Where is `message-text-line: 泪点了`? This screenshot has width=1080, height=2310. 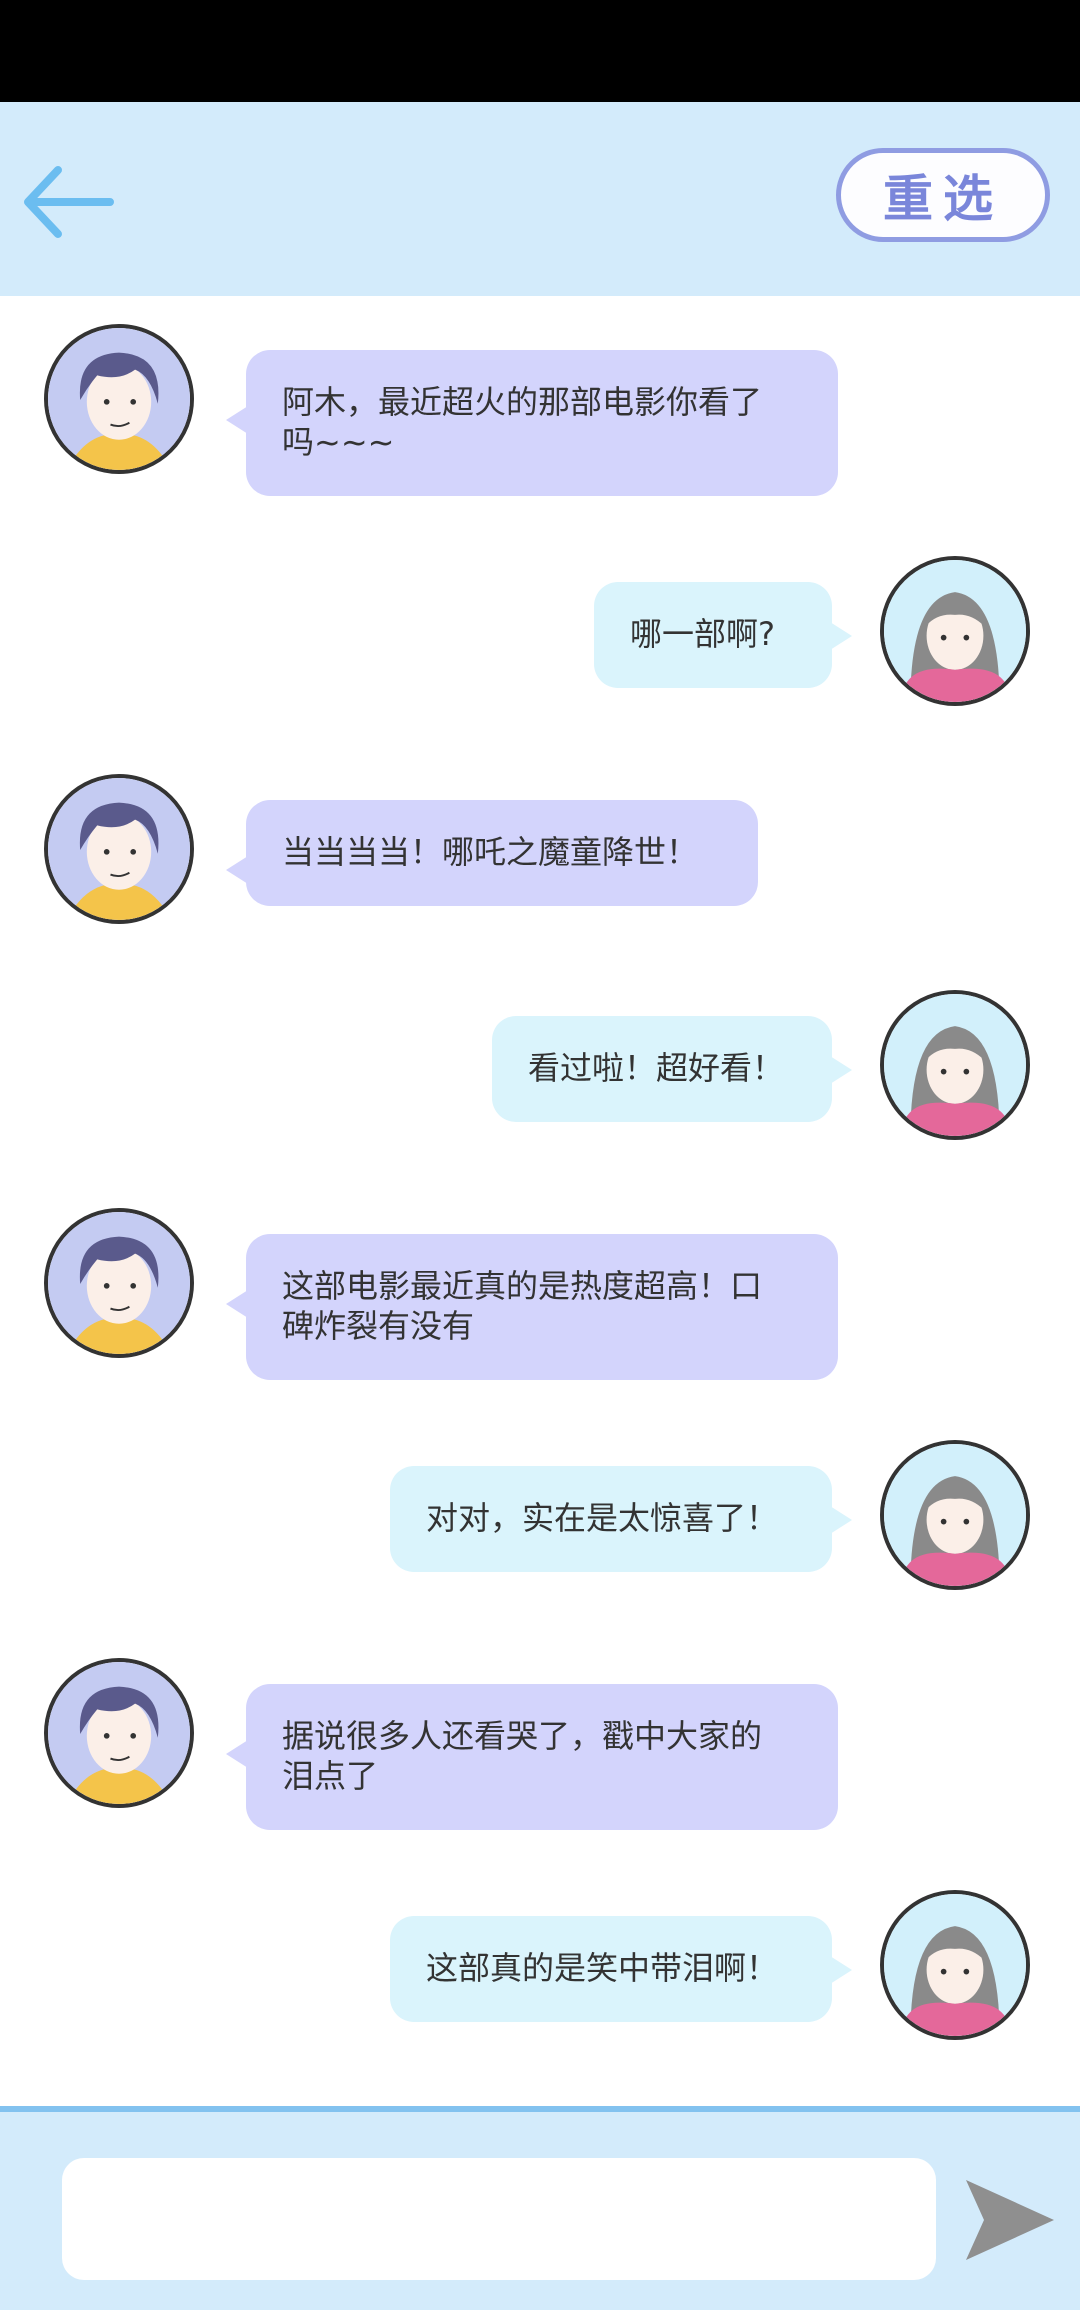 message-text-line: 泪点了 is located at coordinates (330, 1776).